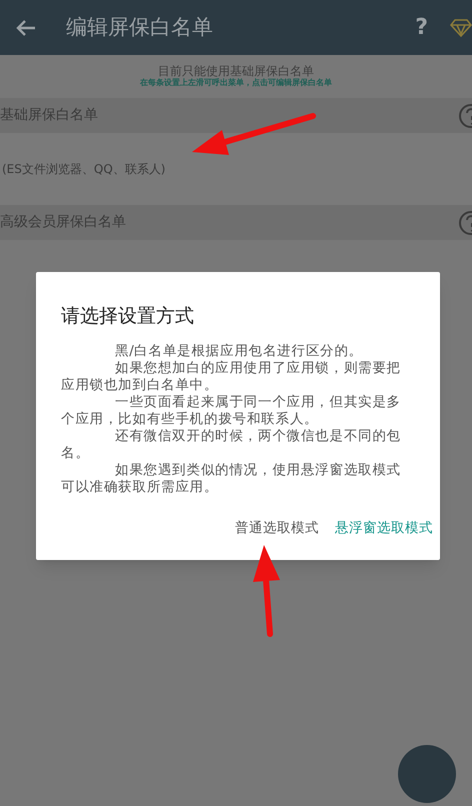 The height and width of the screenshot is (806, 472). I want to click on dialog-button: 普通选取模式, so click(277, 528).